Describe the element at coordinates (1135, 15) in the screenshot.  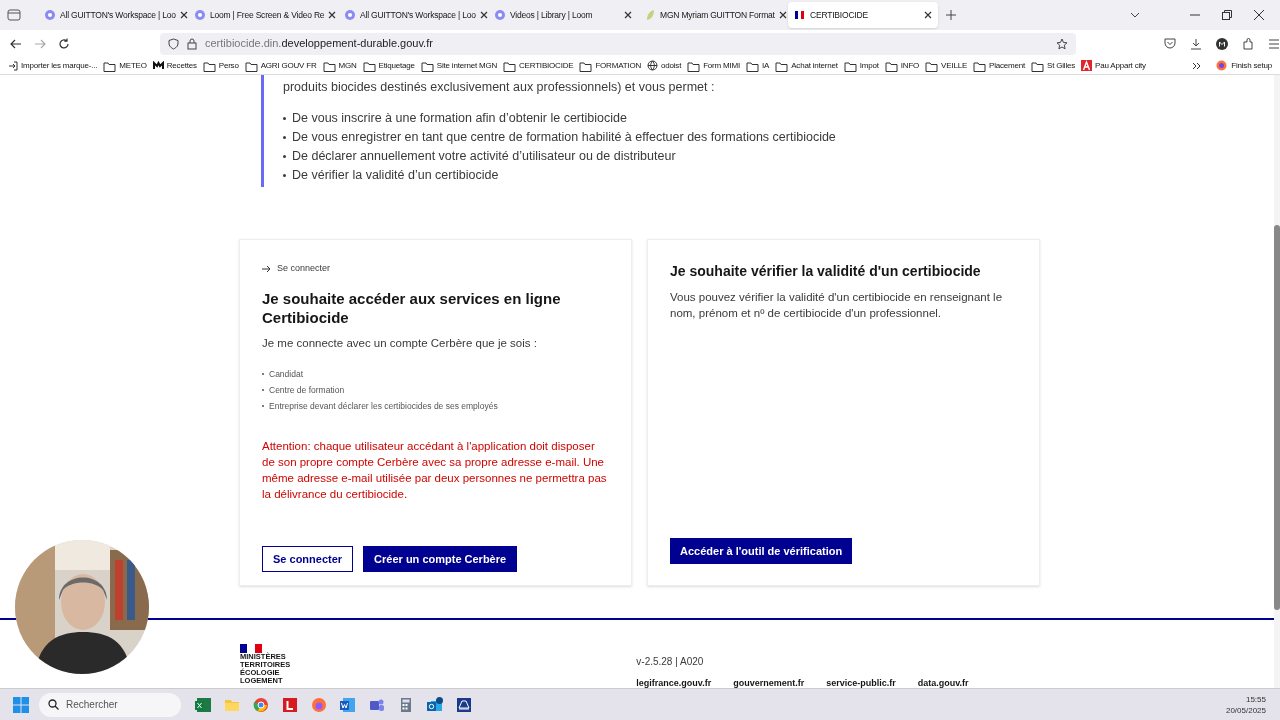
I see `chevron-down-icon` at that location.